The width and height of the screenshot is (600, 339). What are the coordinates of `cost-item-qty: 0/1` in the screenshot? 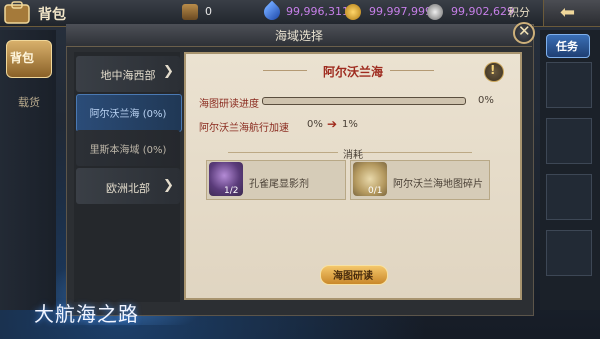 It's located at (375, 191).